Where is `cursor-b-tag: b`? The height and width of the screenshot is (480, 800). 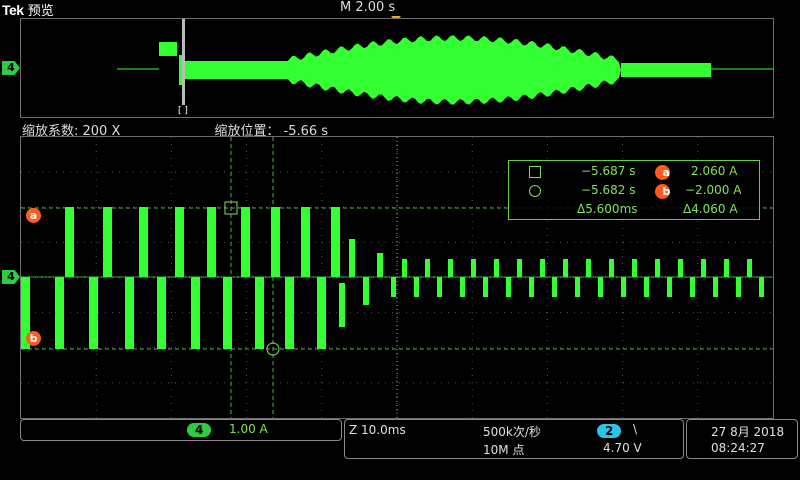
cursor-b-tag: b is located at coordinates (33, 338).